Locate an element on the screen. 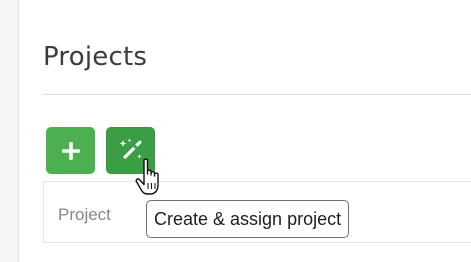 The height and width of the screenshot is (262, 471). page-title: Projects is located at coordinates (95, 57).